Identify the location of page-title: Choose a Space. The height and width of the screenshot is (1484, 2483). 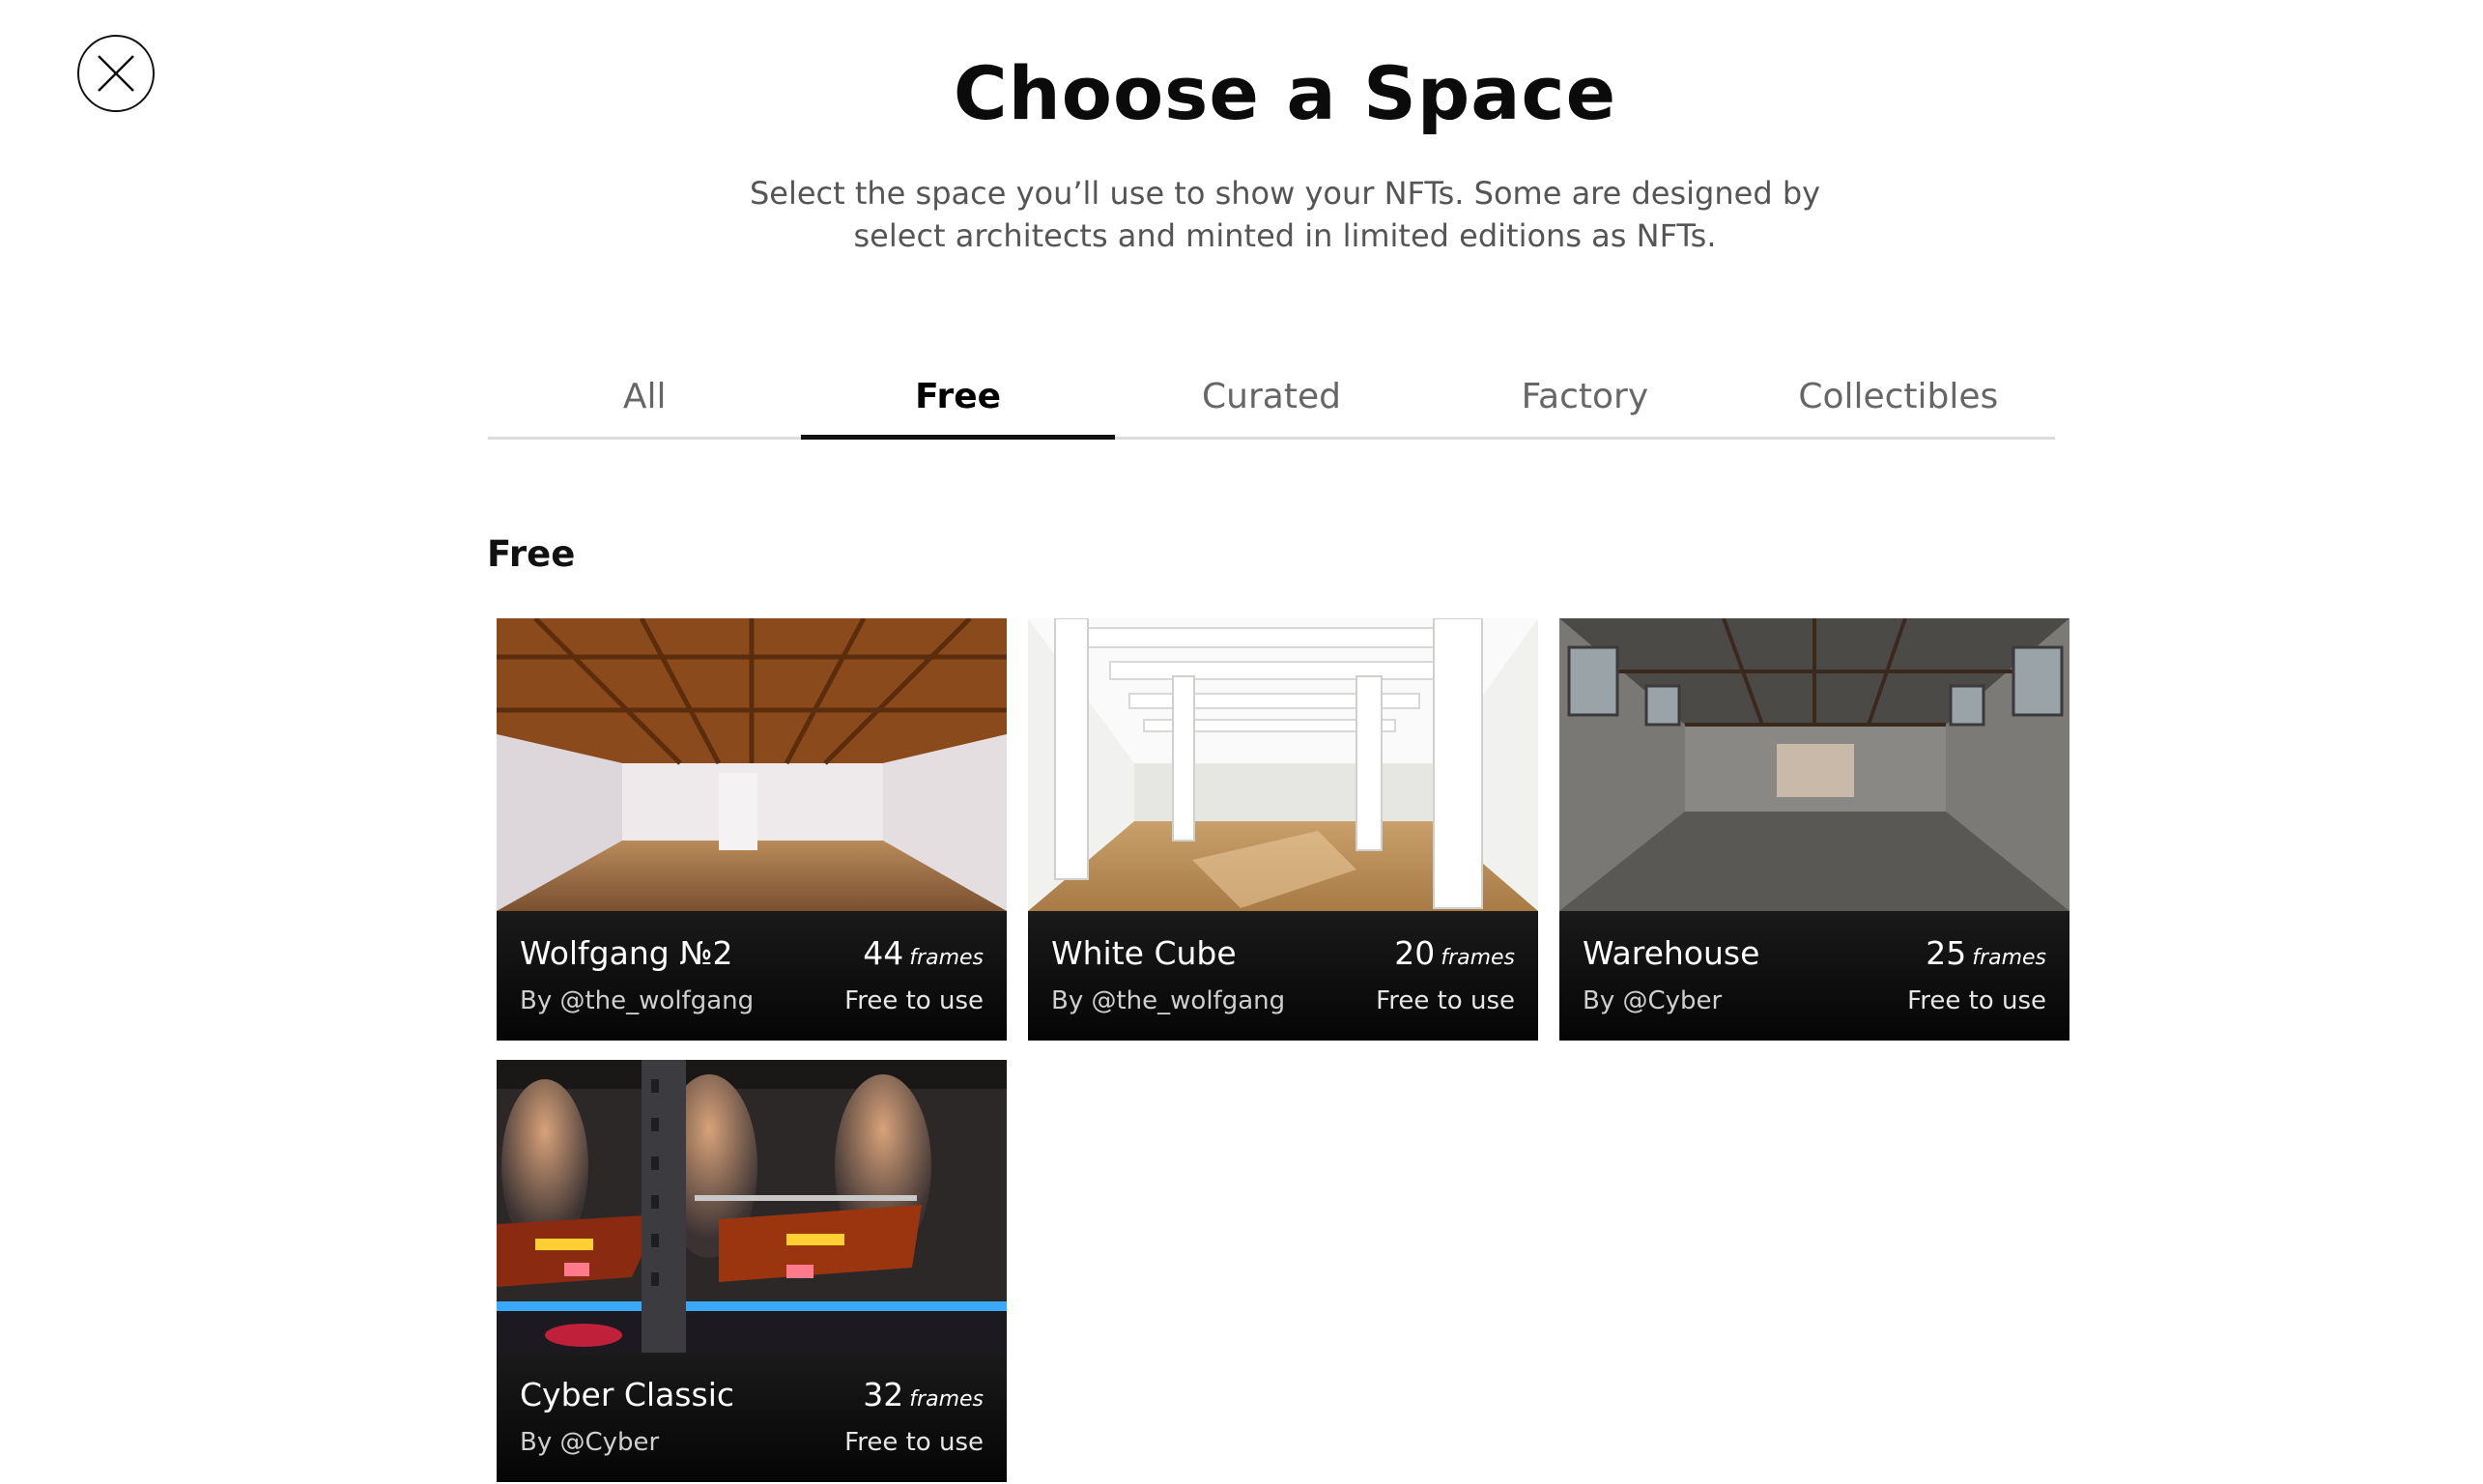
(1285, 93).